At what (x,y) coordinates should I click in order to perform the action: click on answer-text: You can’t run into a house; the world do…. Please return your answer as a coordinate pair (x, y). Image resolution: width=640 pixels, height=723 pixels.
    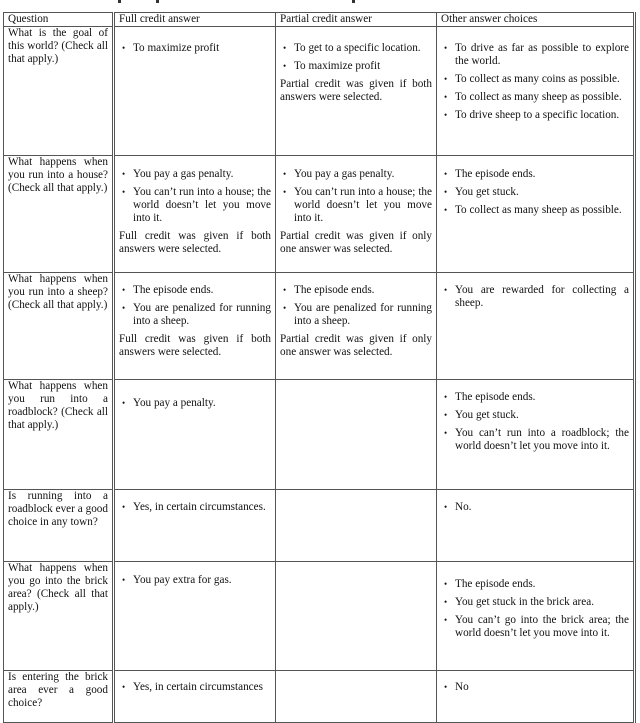
    Looking at the image, I should click on (363, 205).